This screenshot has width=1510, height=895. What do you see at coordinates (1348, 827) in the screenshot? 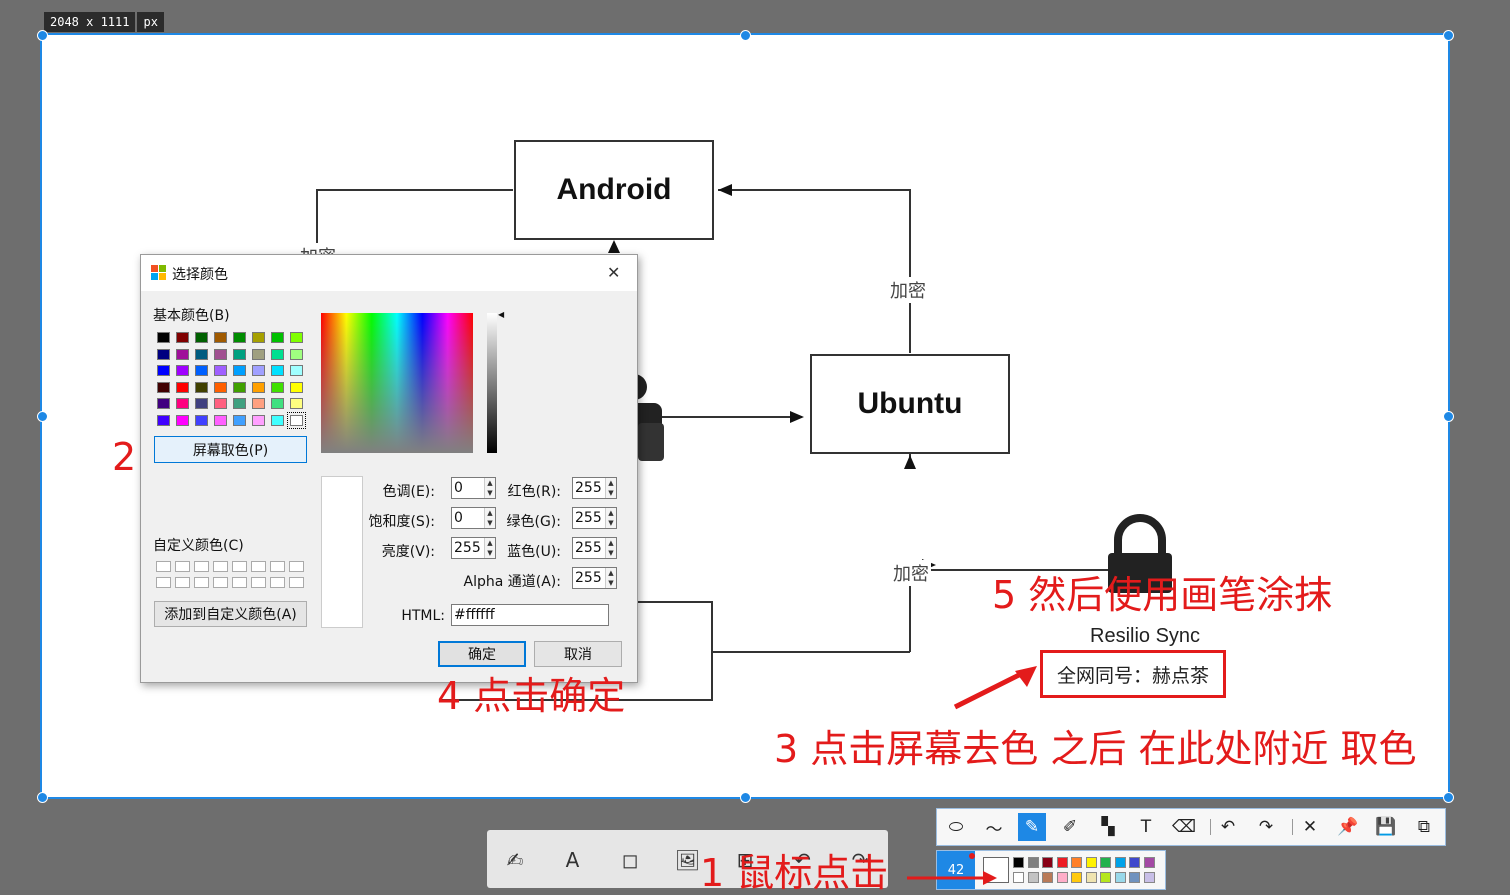
I see `pin-icon: 📌` at bounding box center [1348, 827].